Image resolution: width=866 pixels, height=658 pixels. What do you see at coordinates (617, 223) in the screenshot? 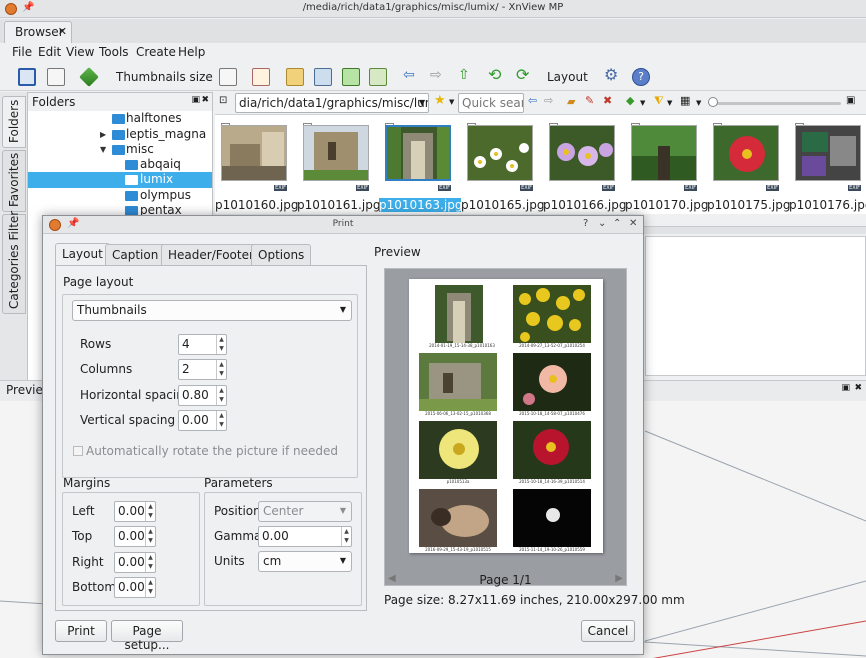
I see `maximize-icon: ⌃` at bounding box center [617, 223].